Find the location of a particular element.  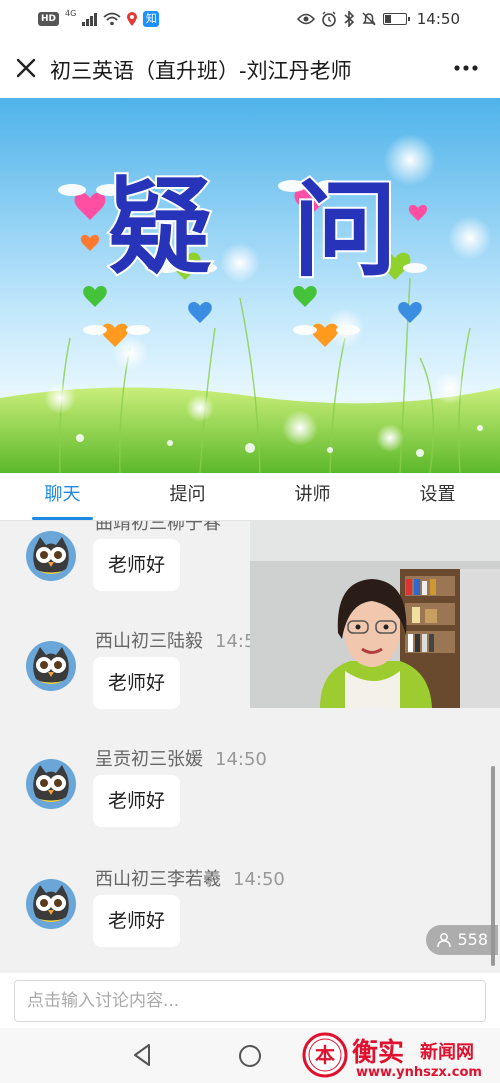

watermark-url: www.ynhszx.com is located at coordinates (419, 1072).